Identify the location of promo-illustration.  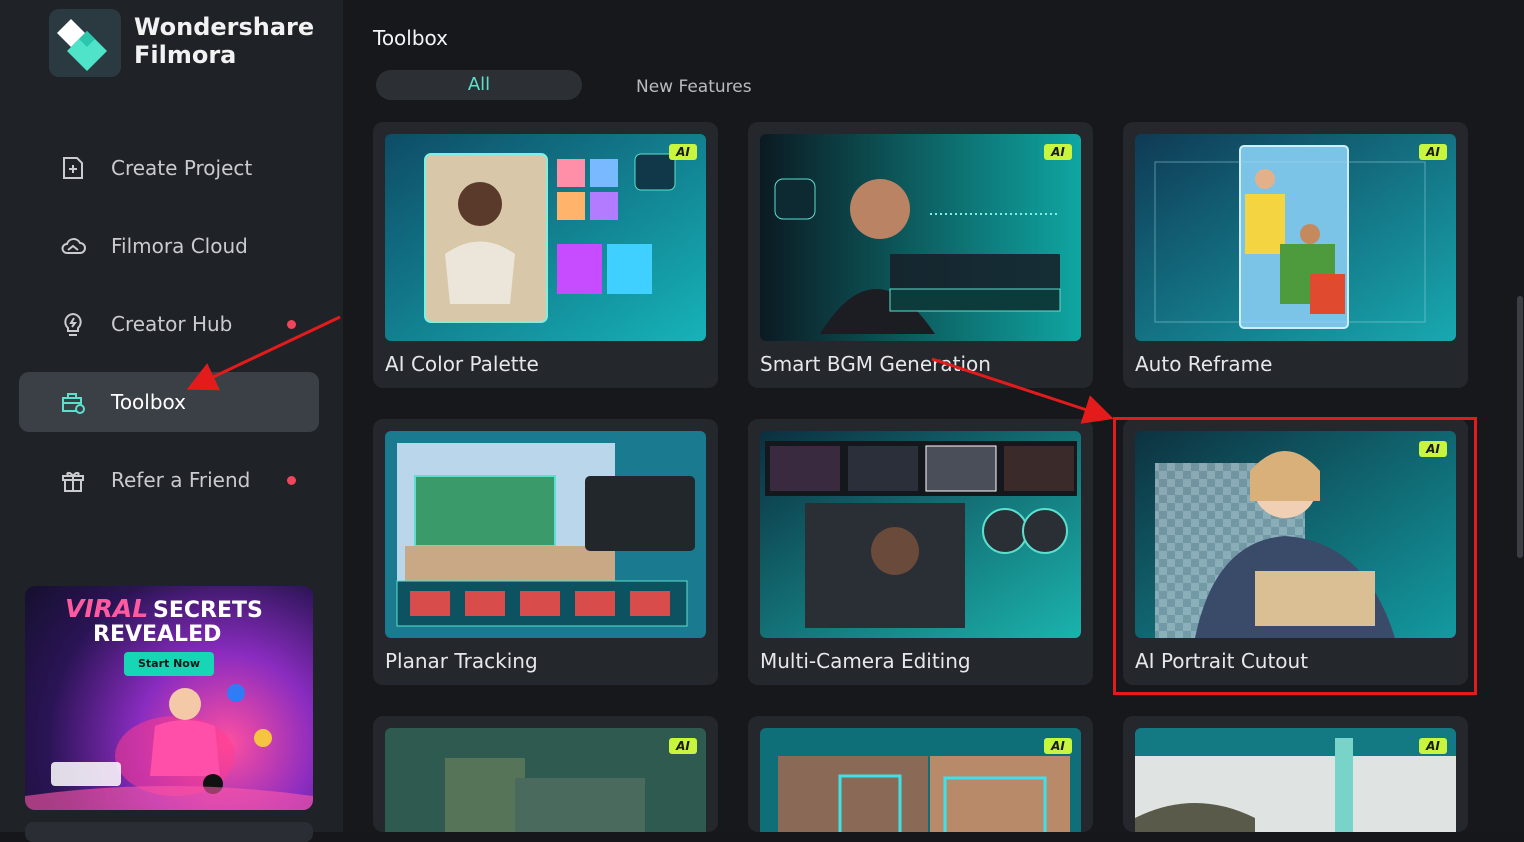
(169, 747).